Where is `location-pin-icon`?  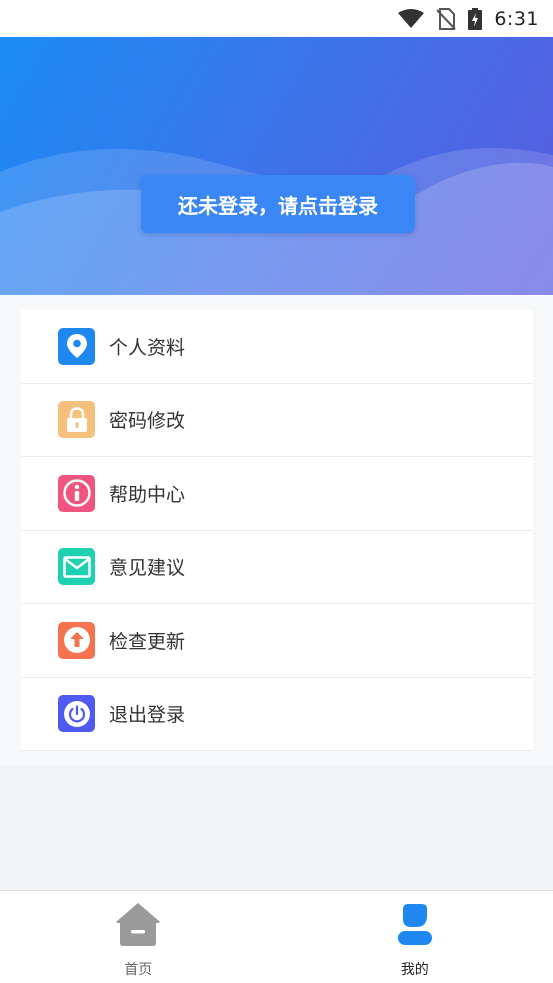 location-pin-icon is located at coordinates (76, 346).